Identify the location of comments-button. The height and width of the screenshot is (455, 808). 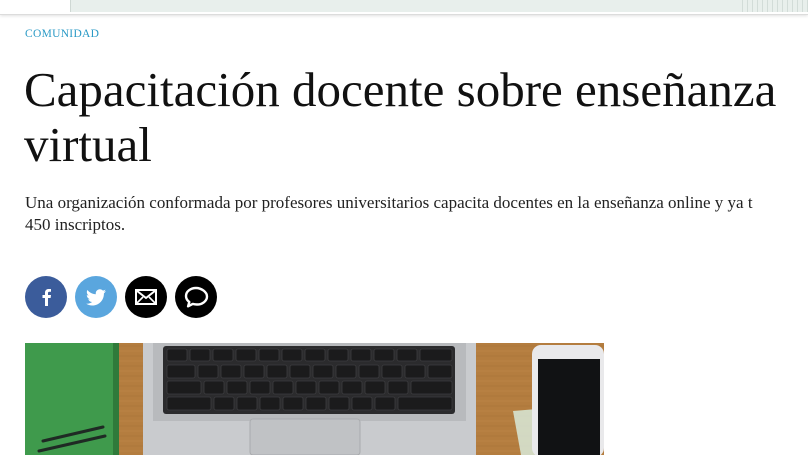
(196, 297).